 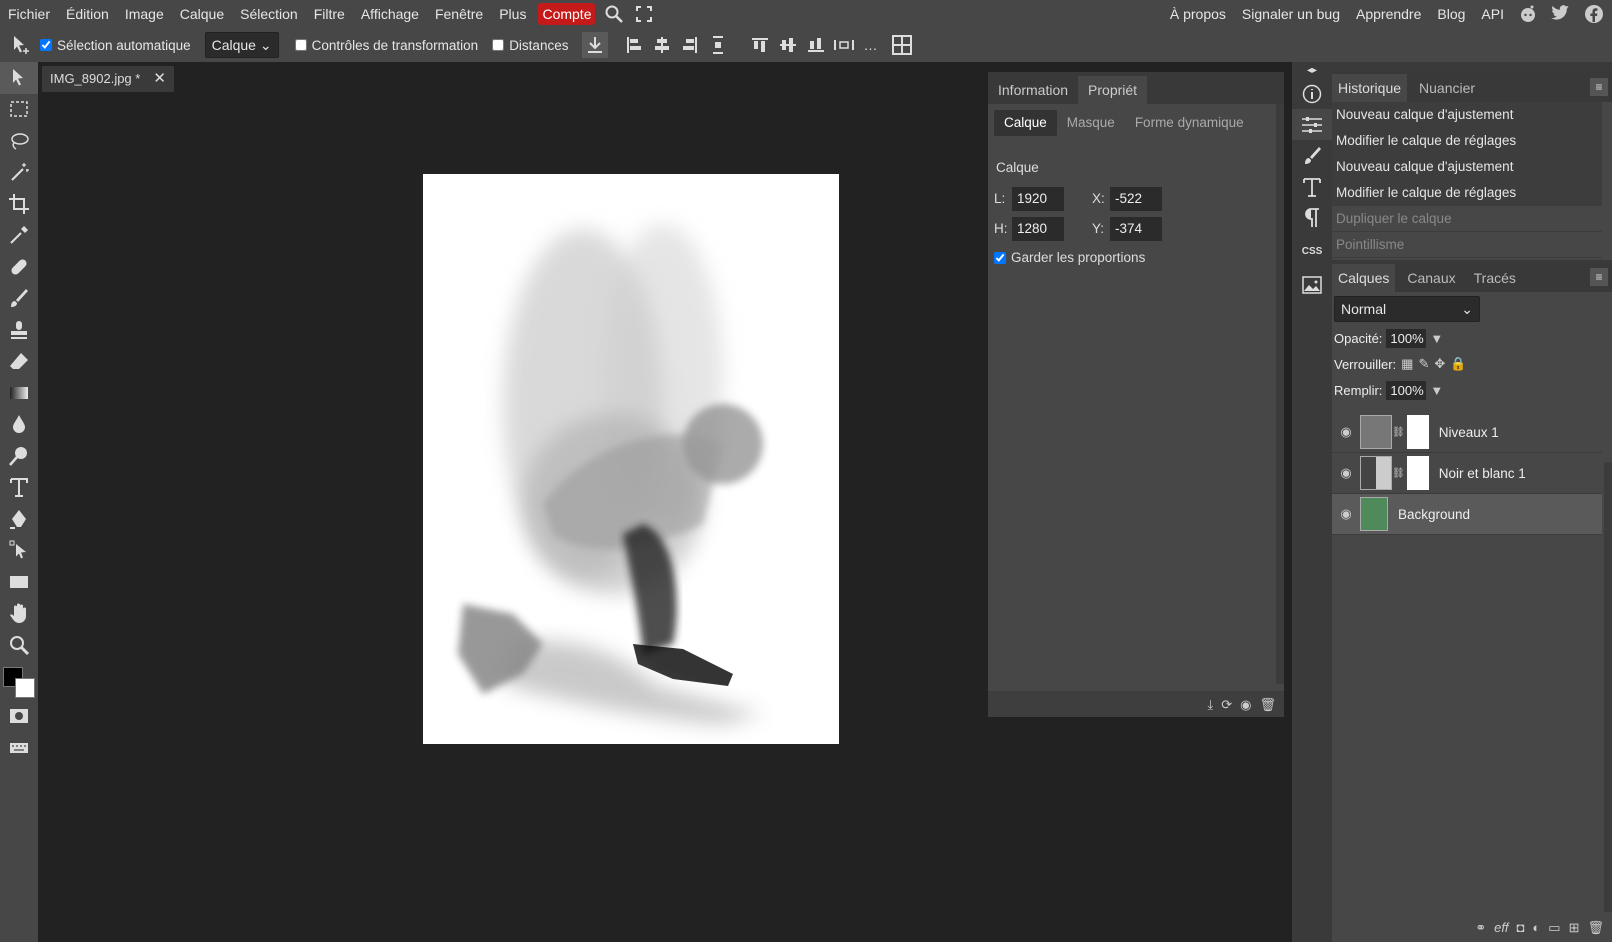 I want to click on pen-tool, so click(x=19, y=519).